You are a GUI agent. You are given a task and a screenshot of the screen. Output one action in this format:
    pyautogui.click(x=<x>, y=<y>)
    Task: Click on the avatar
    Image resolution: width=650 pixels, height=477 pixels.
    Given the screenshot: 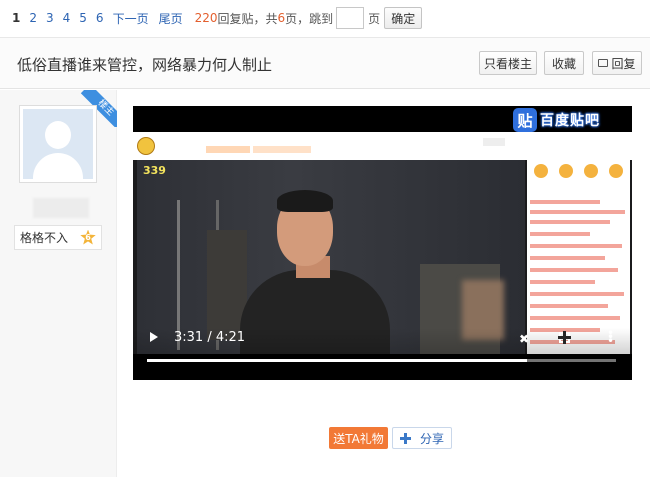 What is the action you would take?
    pyautogui.click(x=58, y=144)
    